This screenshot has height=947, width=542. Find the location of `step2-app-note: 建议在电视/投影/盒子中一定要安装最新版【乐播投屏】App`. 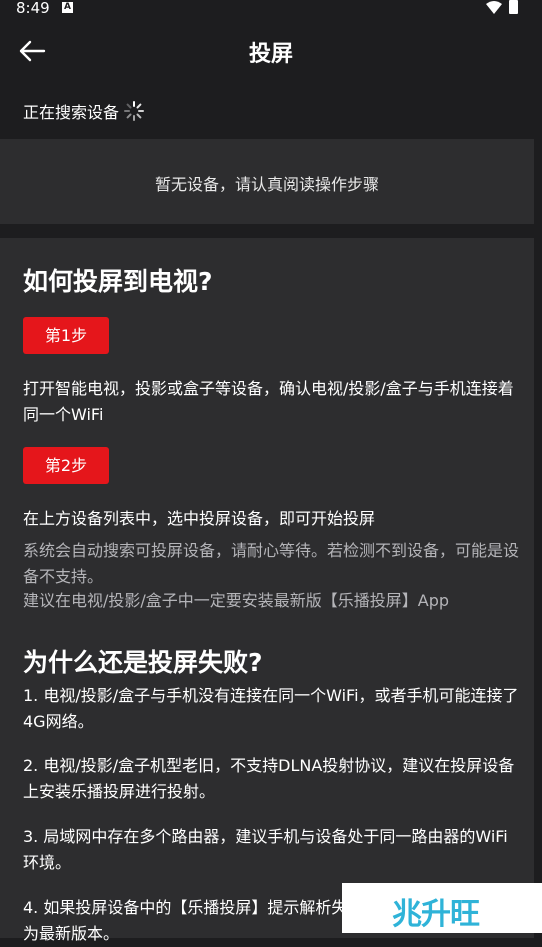

step2-app-note: 建议在电视/投影/盒子中一定要安装最新版【乐播投屏】App is located at coordinates (236, 600).